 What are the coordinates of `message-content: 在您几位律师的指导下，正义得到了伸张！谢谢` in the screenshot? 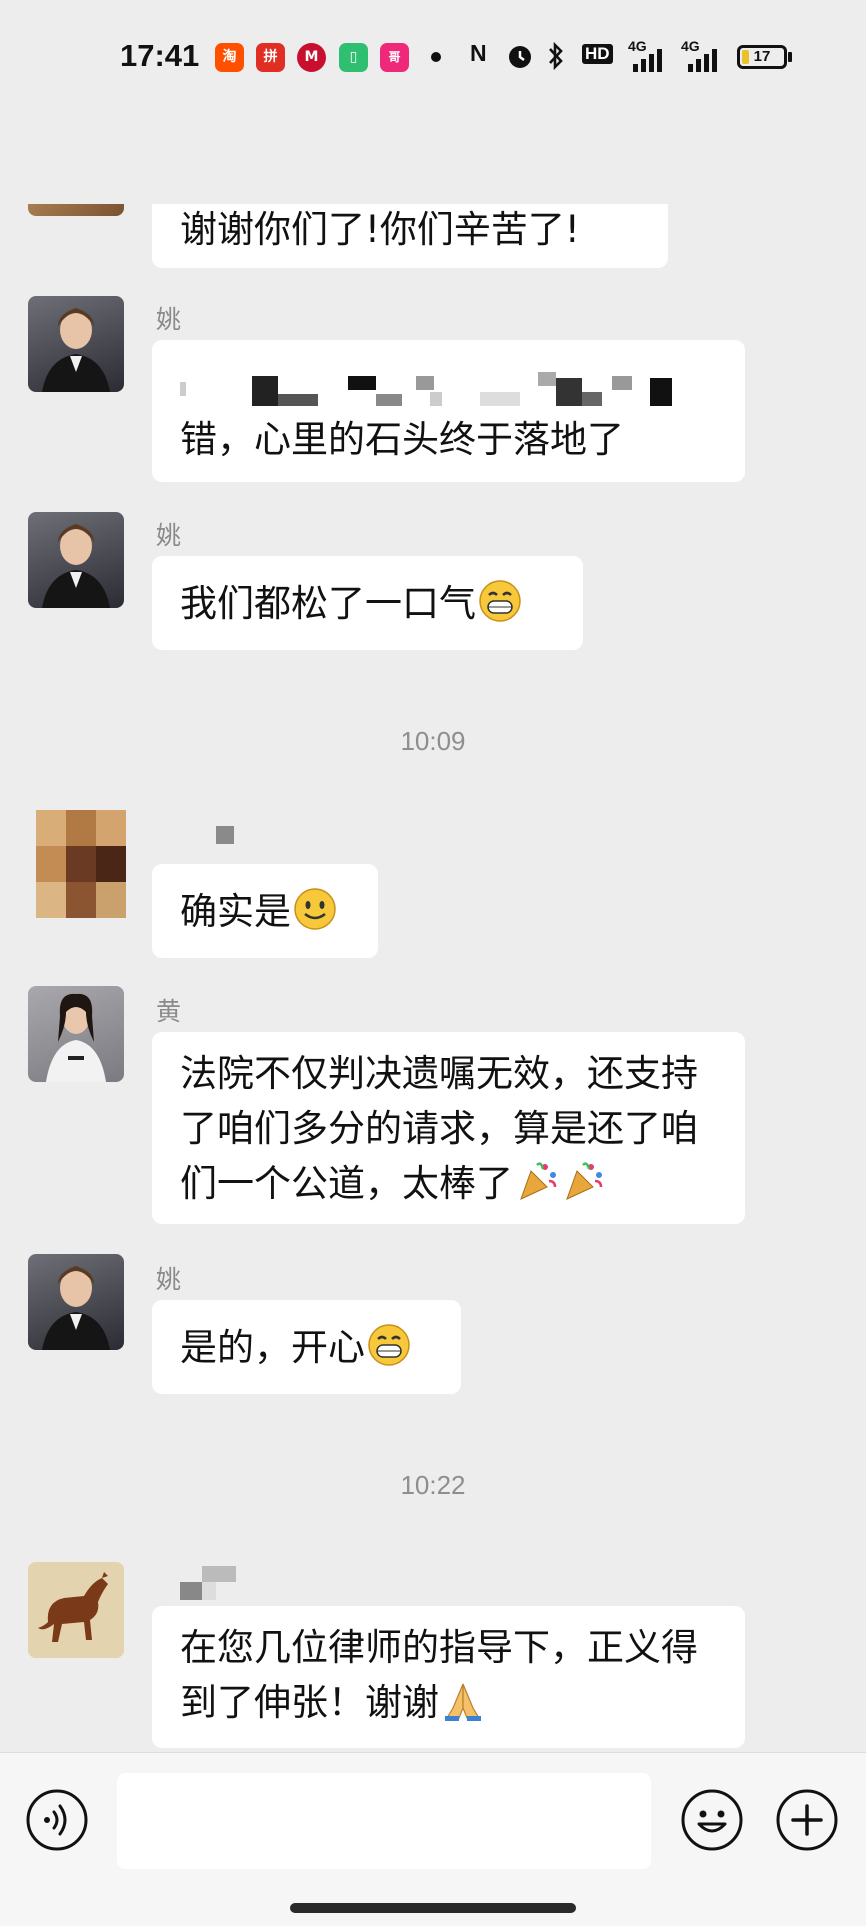 It's located at (448, 1675).